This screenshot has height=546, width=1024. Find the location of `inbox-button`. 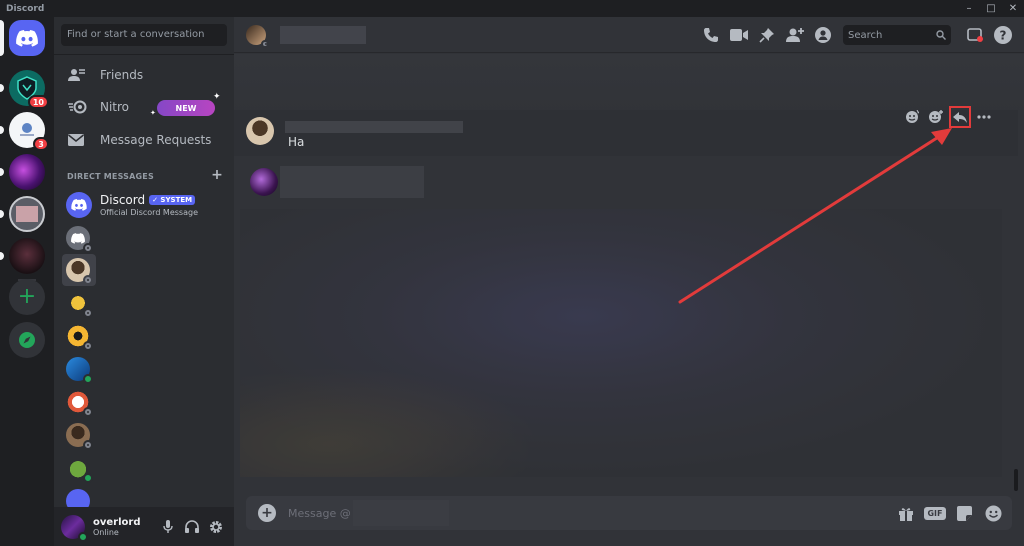

inbox-button is located at coordinates (975, 35).